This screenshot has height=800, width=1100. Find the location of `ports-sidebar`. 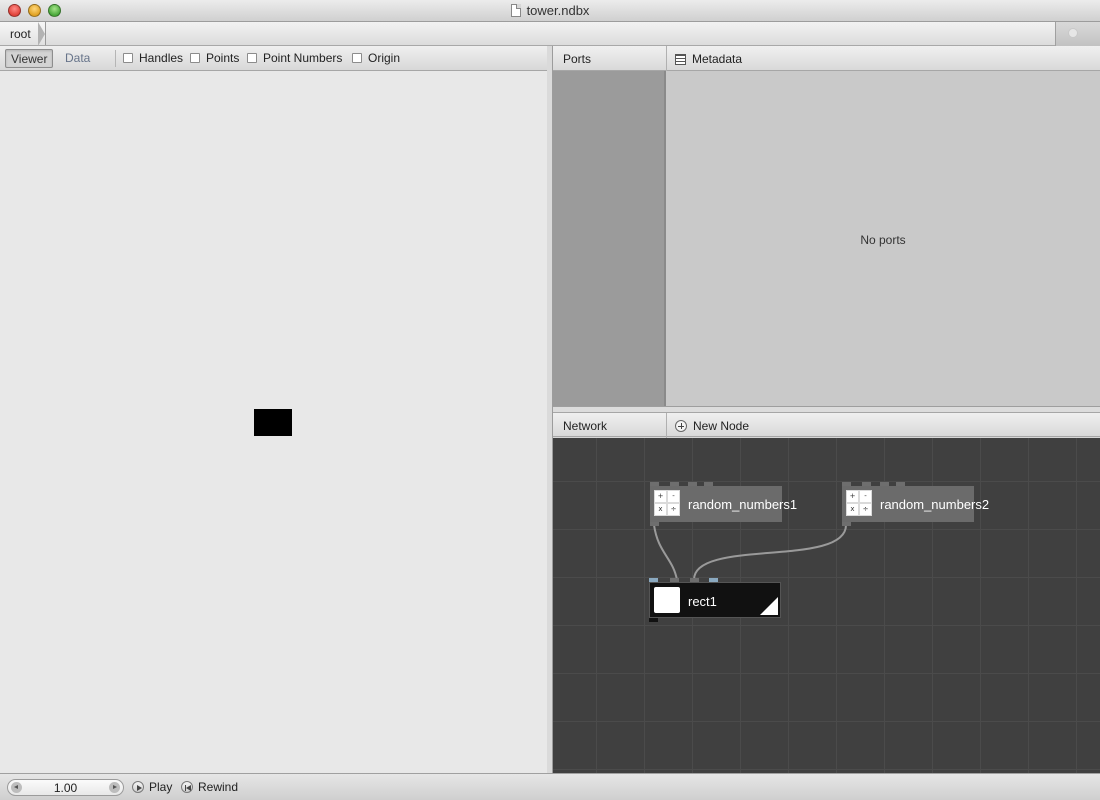

ports-sidebar is located at coordinates (609, 238).